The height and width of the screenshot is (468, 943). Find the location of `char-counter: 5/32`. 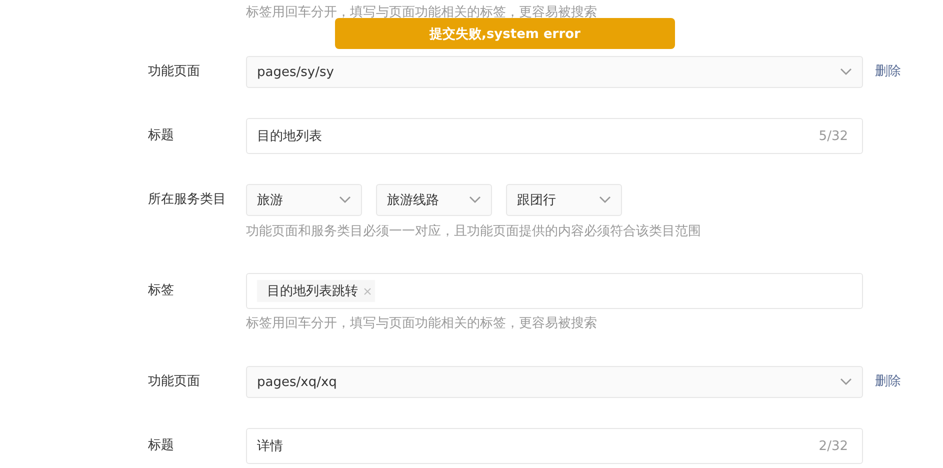

char-counter: 5/32 is located at coordinates (833, 136).